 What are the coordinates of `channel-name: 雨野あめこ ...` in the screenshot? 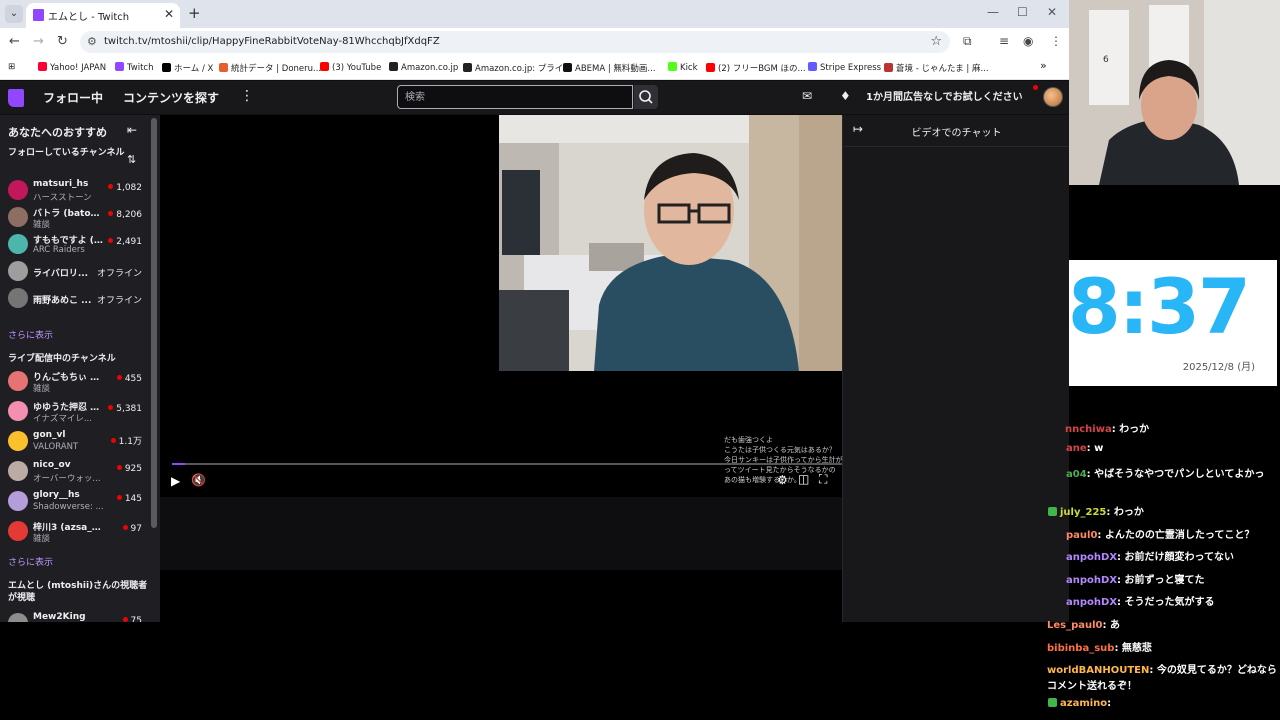 It's located at (62, 301).